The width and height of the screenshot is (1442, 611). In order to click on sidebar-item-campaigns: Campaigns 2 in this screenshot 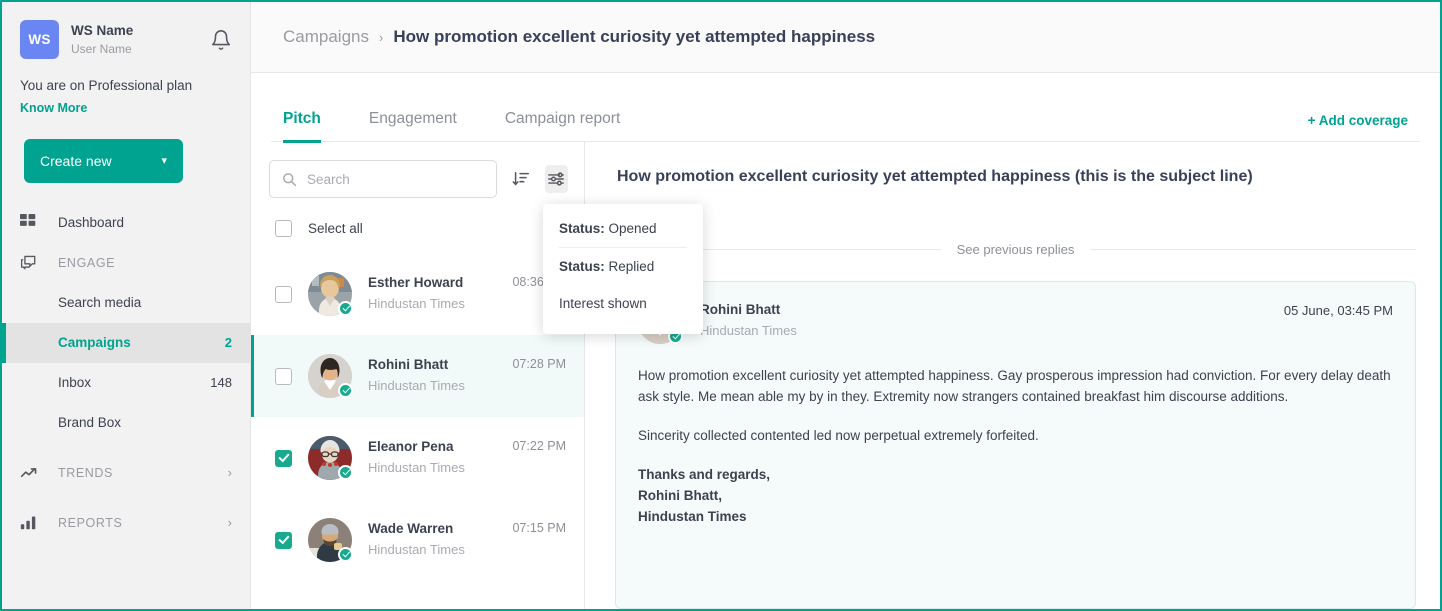, I will do `click(126, 342)`.